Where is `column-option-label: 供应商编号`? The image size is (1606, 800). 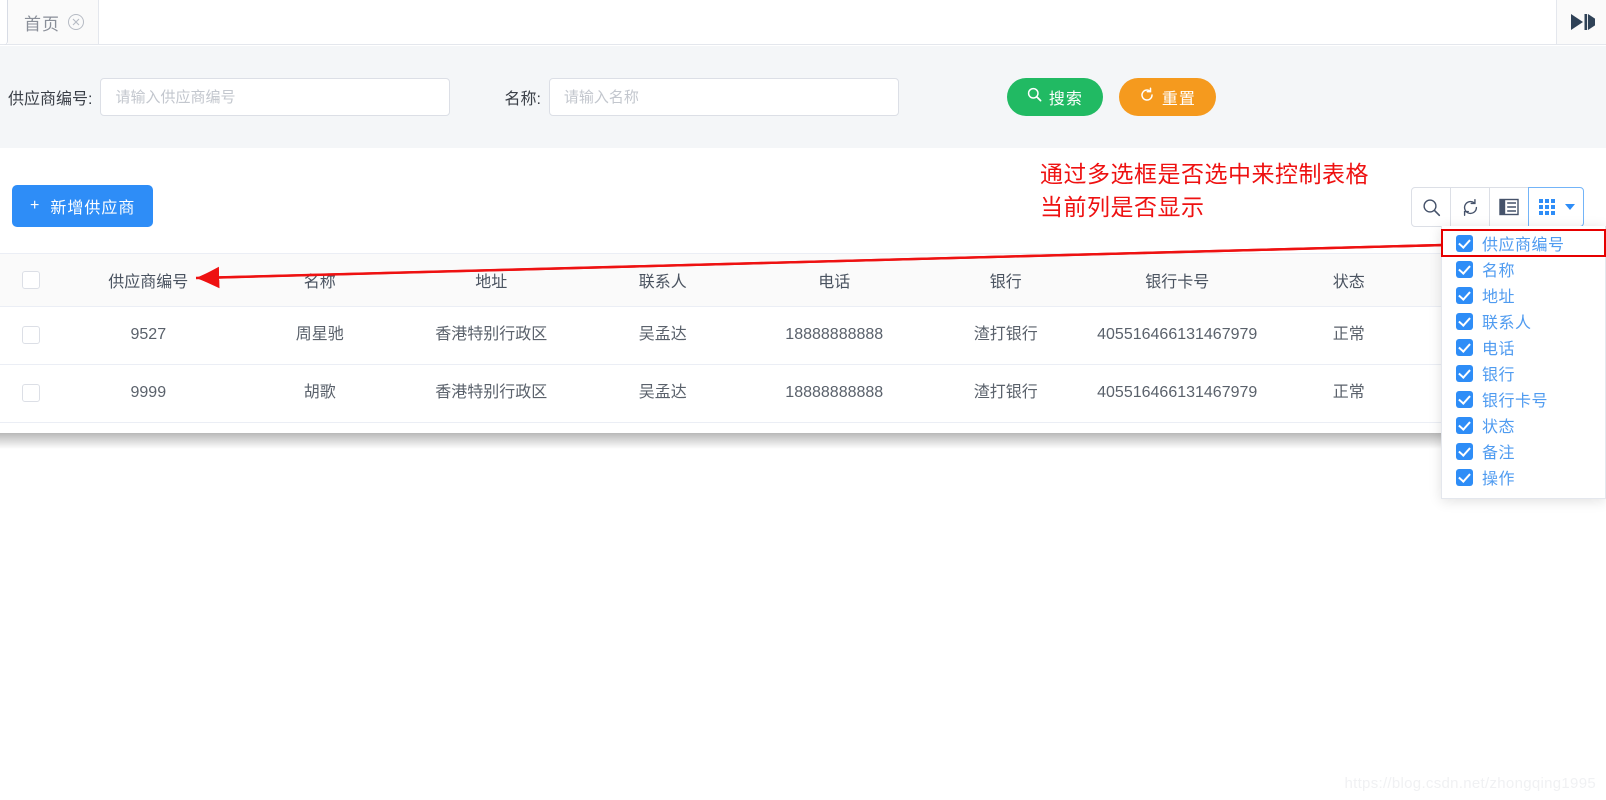
column-option-label: 供应商编号 is located at coordinates (1523, 245).